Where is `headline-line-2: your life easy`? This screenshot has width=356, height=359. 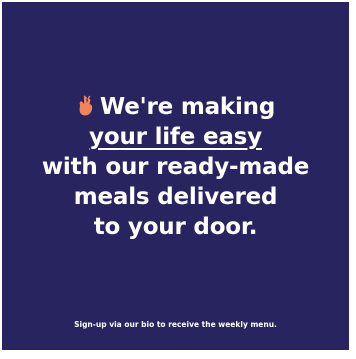
headline-line-2: your life easy is located at coordinates (175, 137).